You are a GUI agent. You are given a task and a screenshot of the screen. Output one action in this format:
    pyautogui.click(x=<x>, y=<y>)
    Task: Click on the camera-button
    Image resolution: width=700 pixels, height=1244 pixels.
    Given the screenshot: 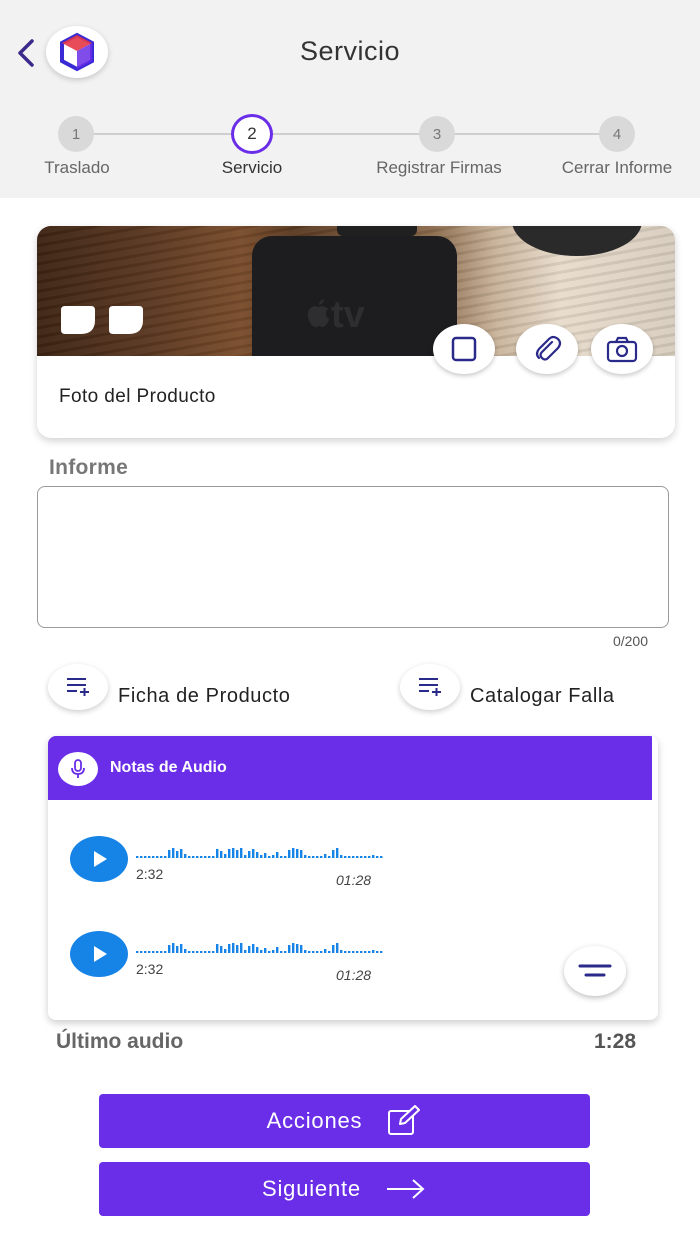 What is the action you would take?
    pyautogui.click(x=622, y=349)
    